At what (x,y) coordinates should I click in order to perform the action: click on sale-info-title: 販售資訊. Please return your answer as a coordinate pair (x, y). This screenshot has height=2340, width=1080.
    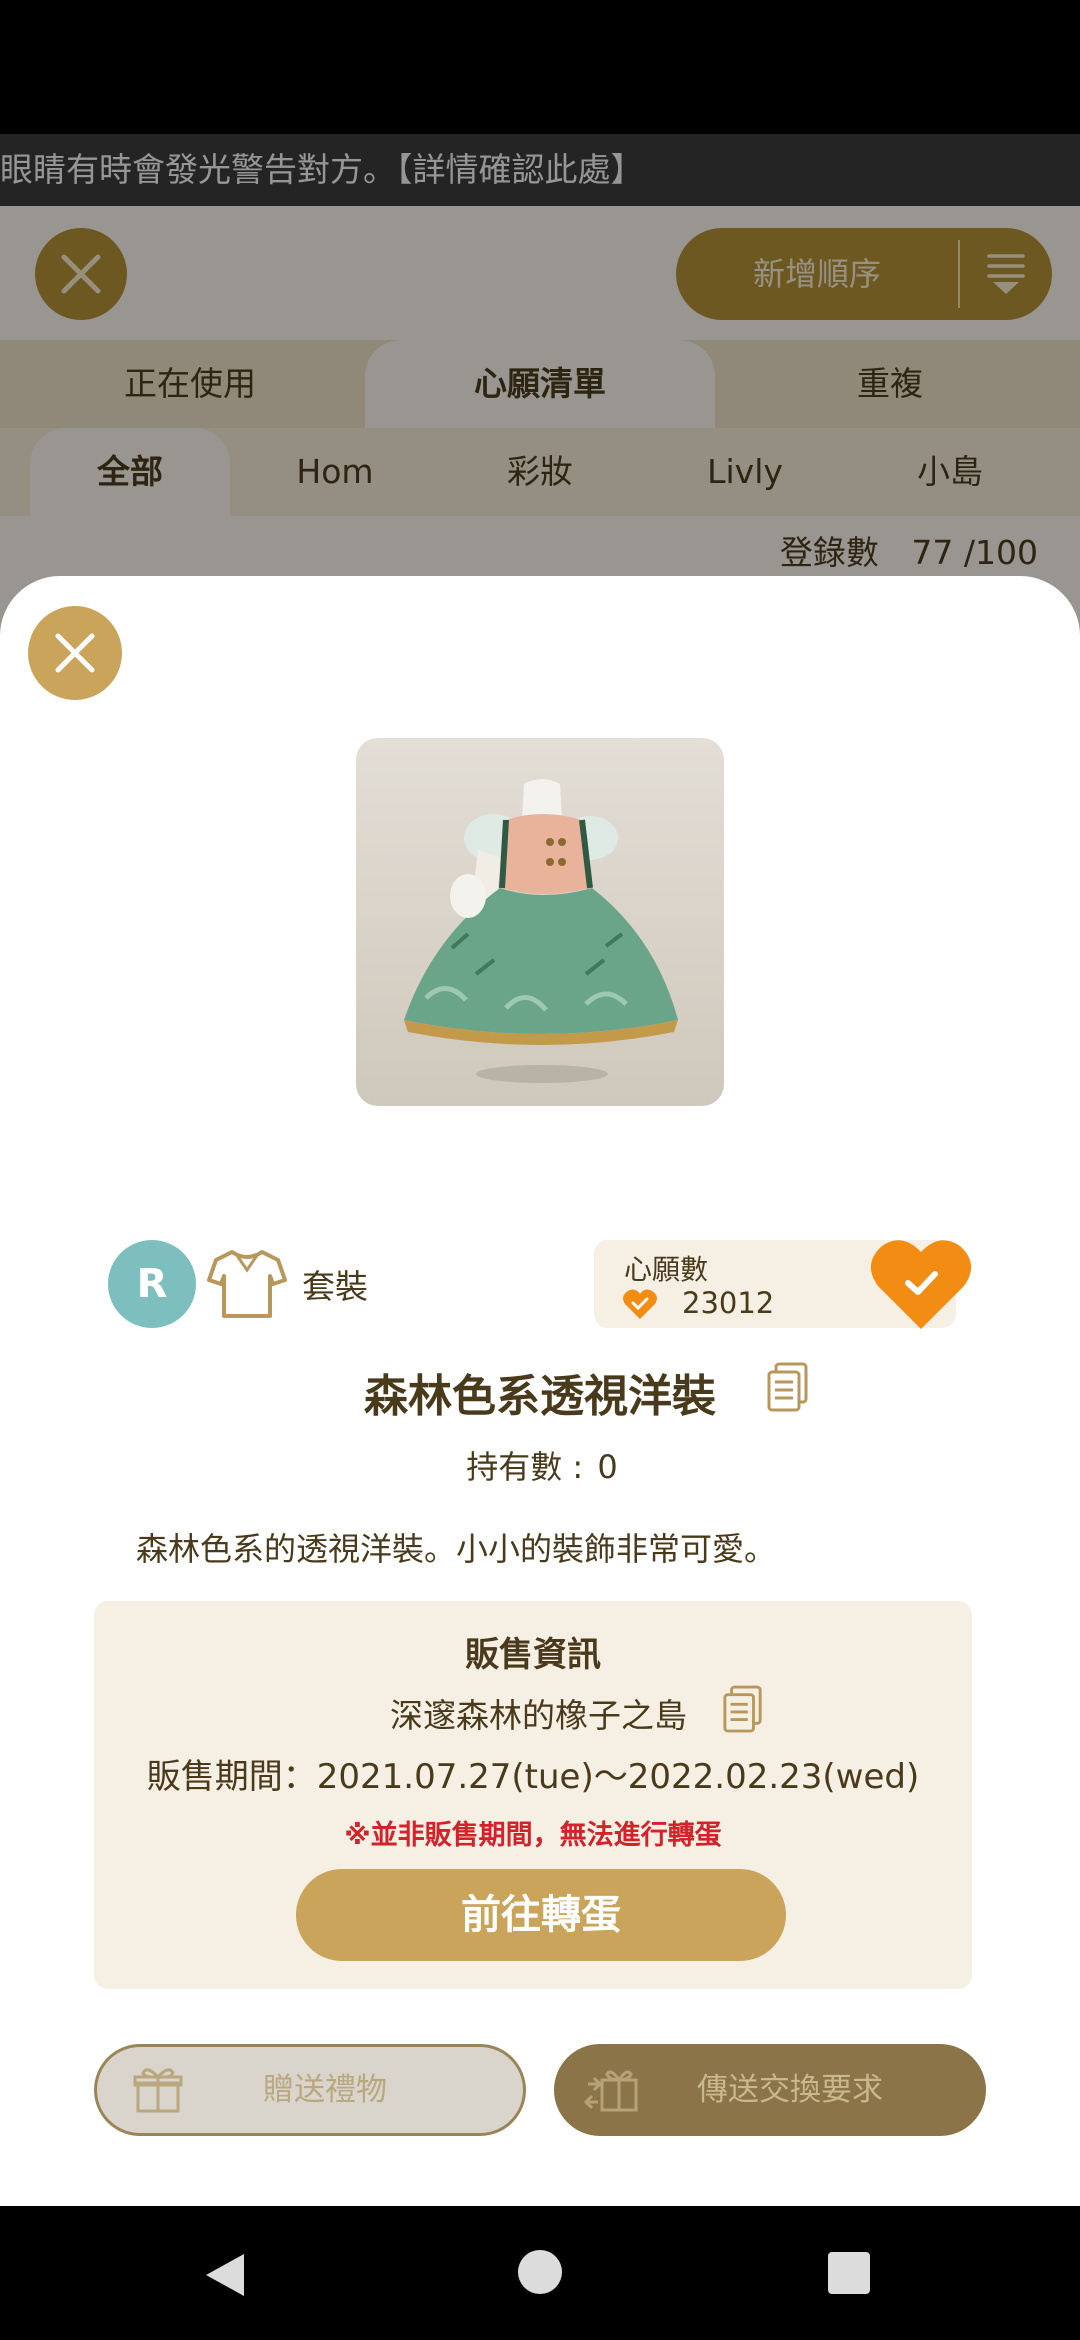
    Looking at the image, I should click on (533, 1655).